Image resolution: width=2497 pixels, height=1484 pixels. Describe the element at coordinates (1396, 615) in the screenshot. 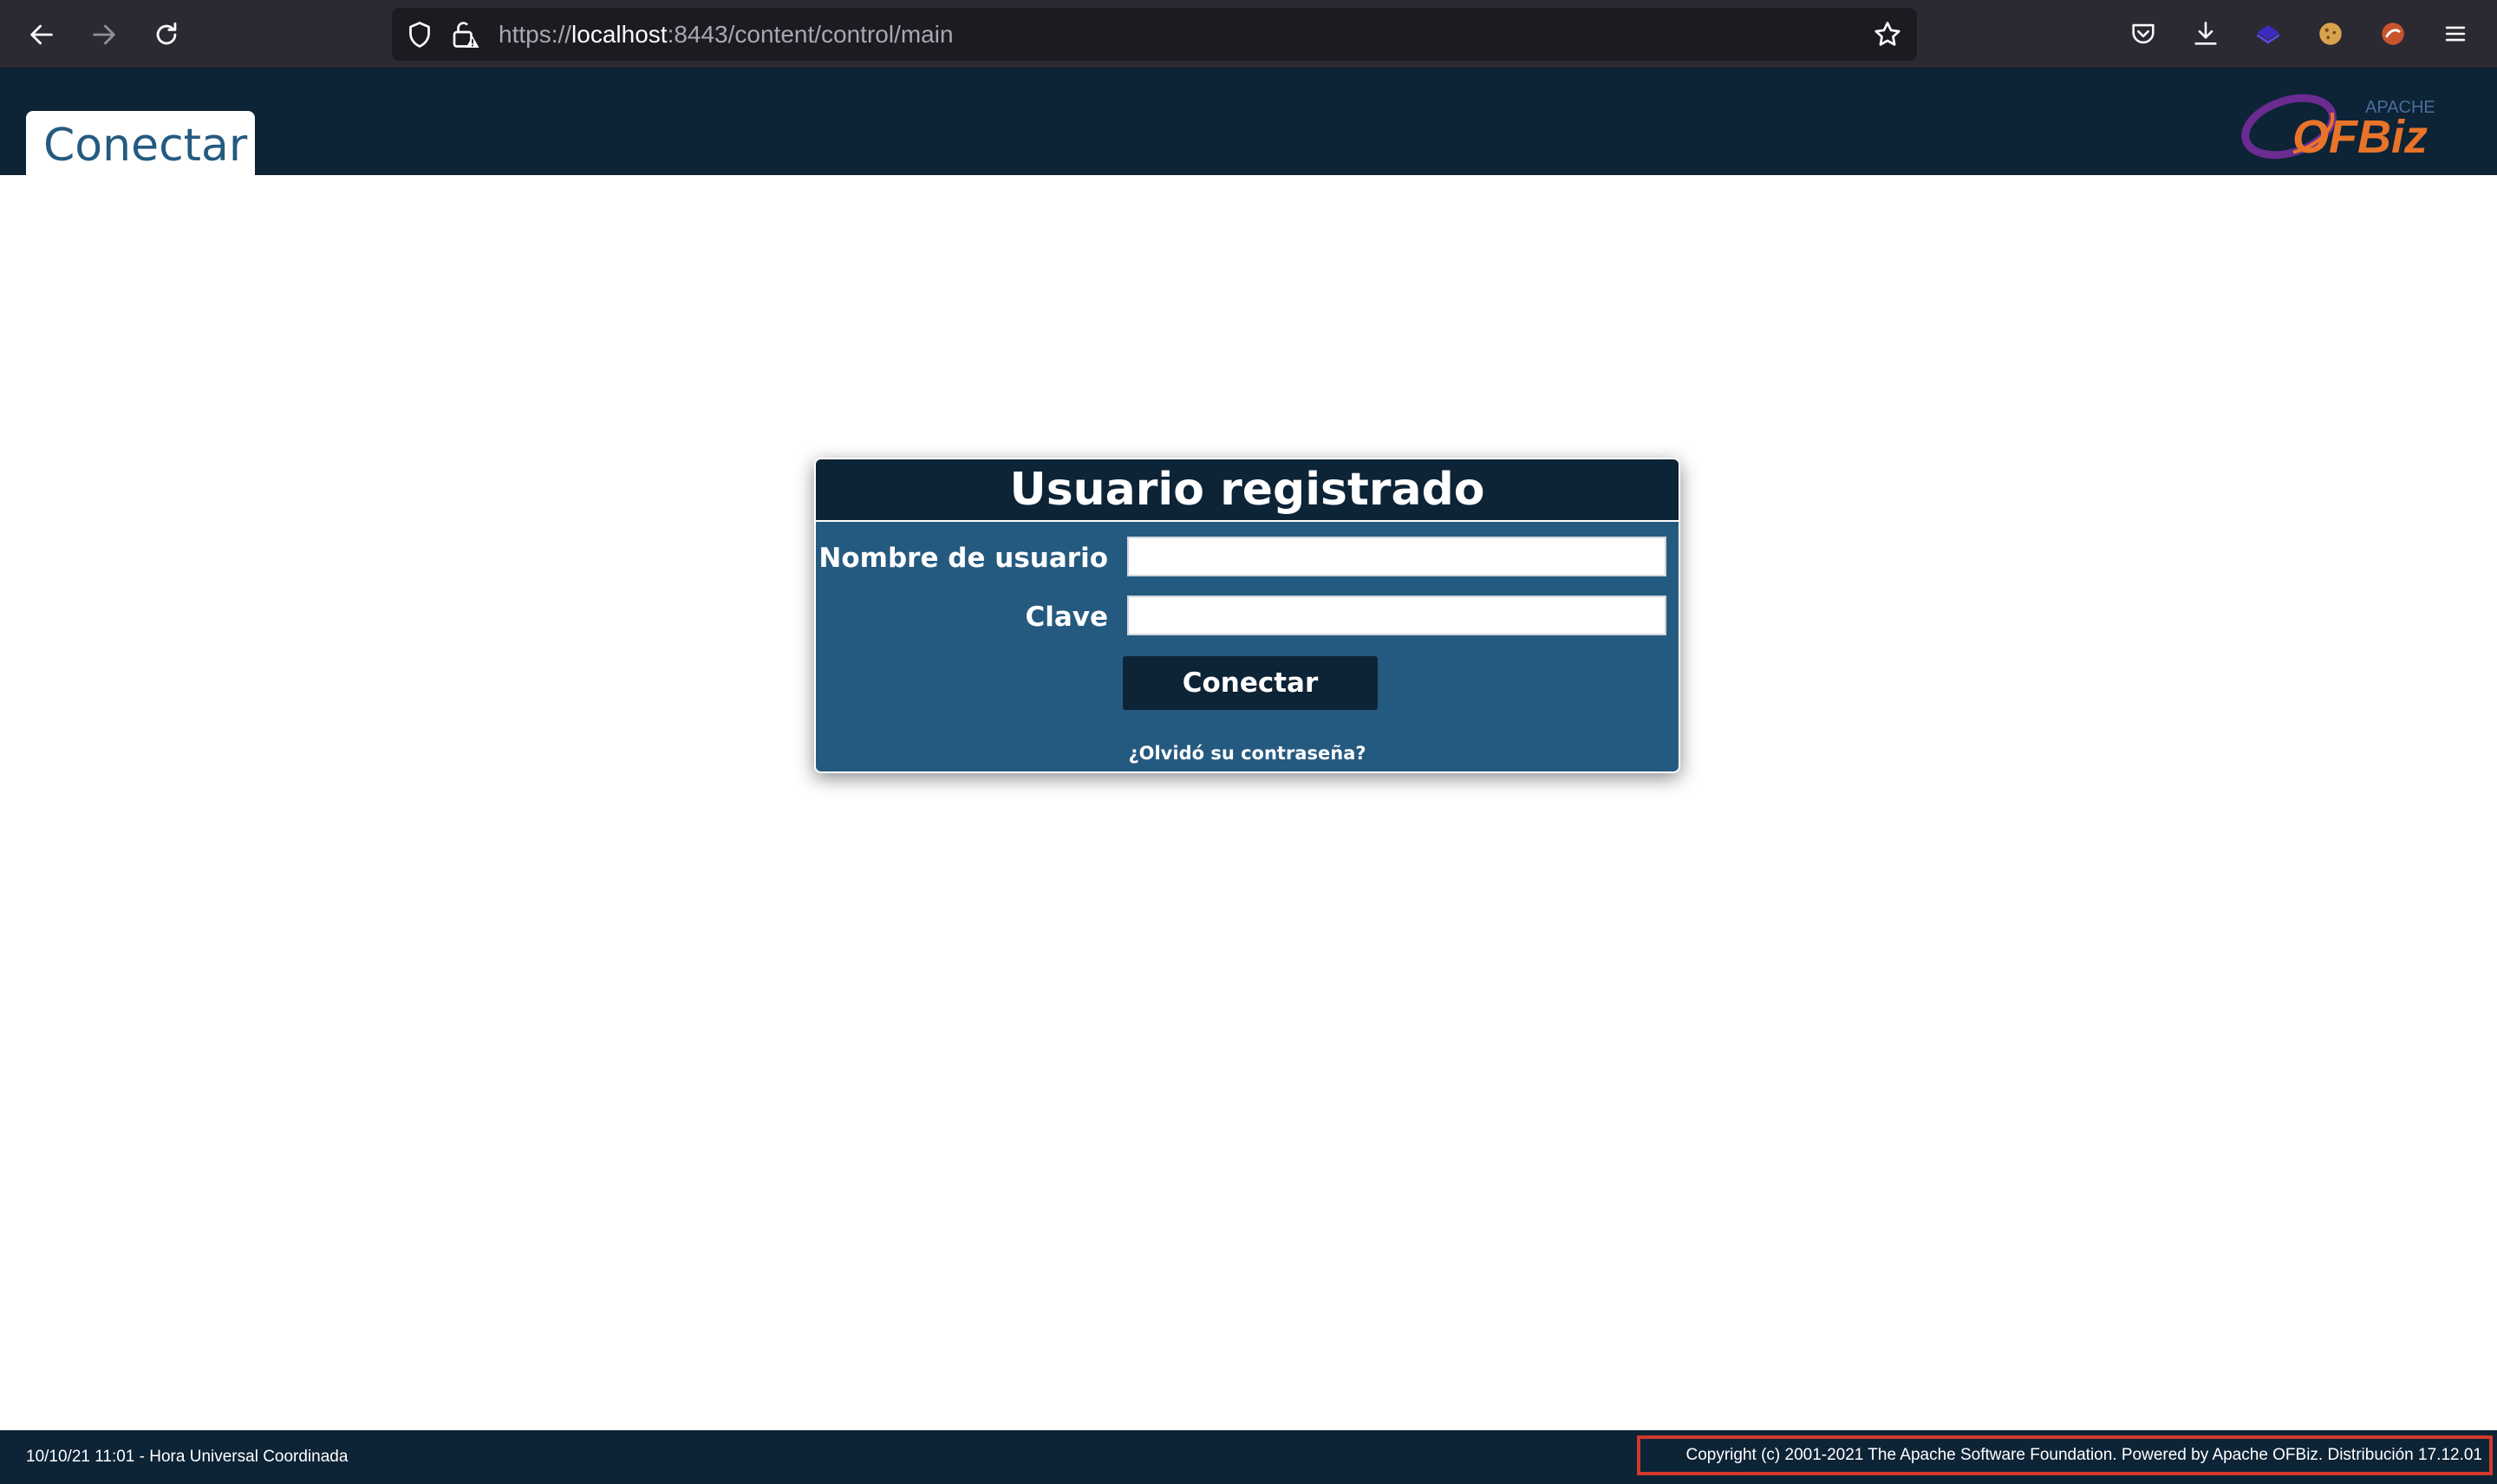

I see `password-input` at that location.